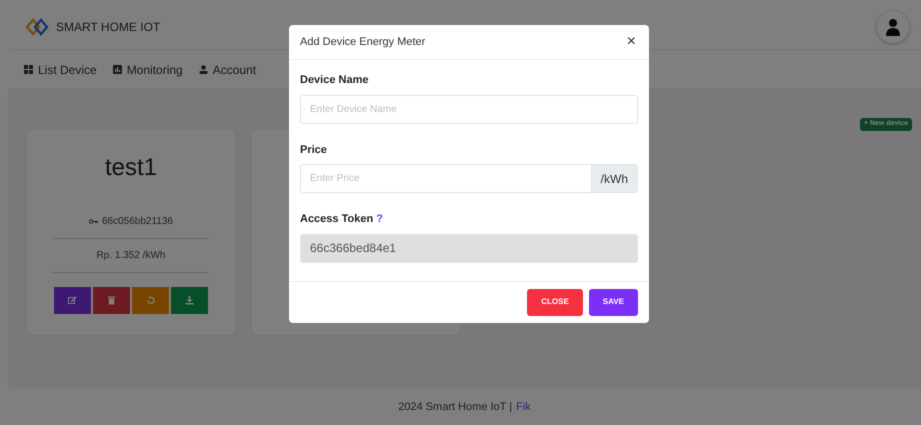 This screenshot has height=425, width=921. What do you see at coordinates (117, 69) in the screenshot?
I see `chart-icon` at bounding box center [117, 69].